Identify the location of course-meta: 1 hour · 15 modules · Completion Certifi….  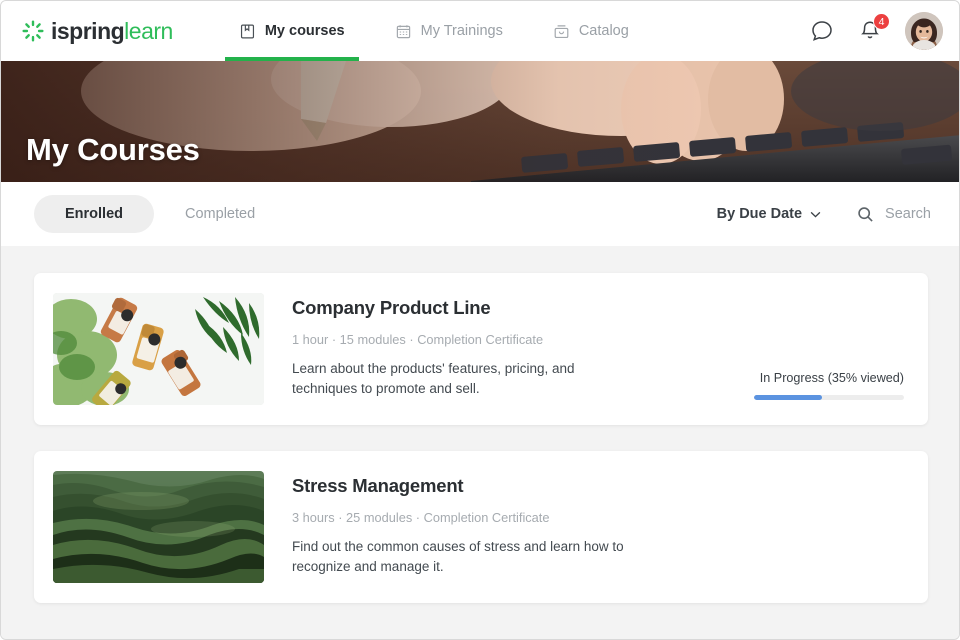
(418, 339).